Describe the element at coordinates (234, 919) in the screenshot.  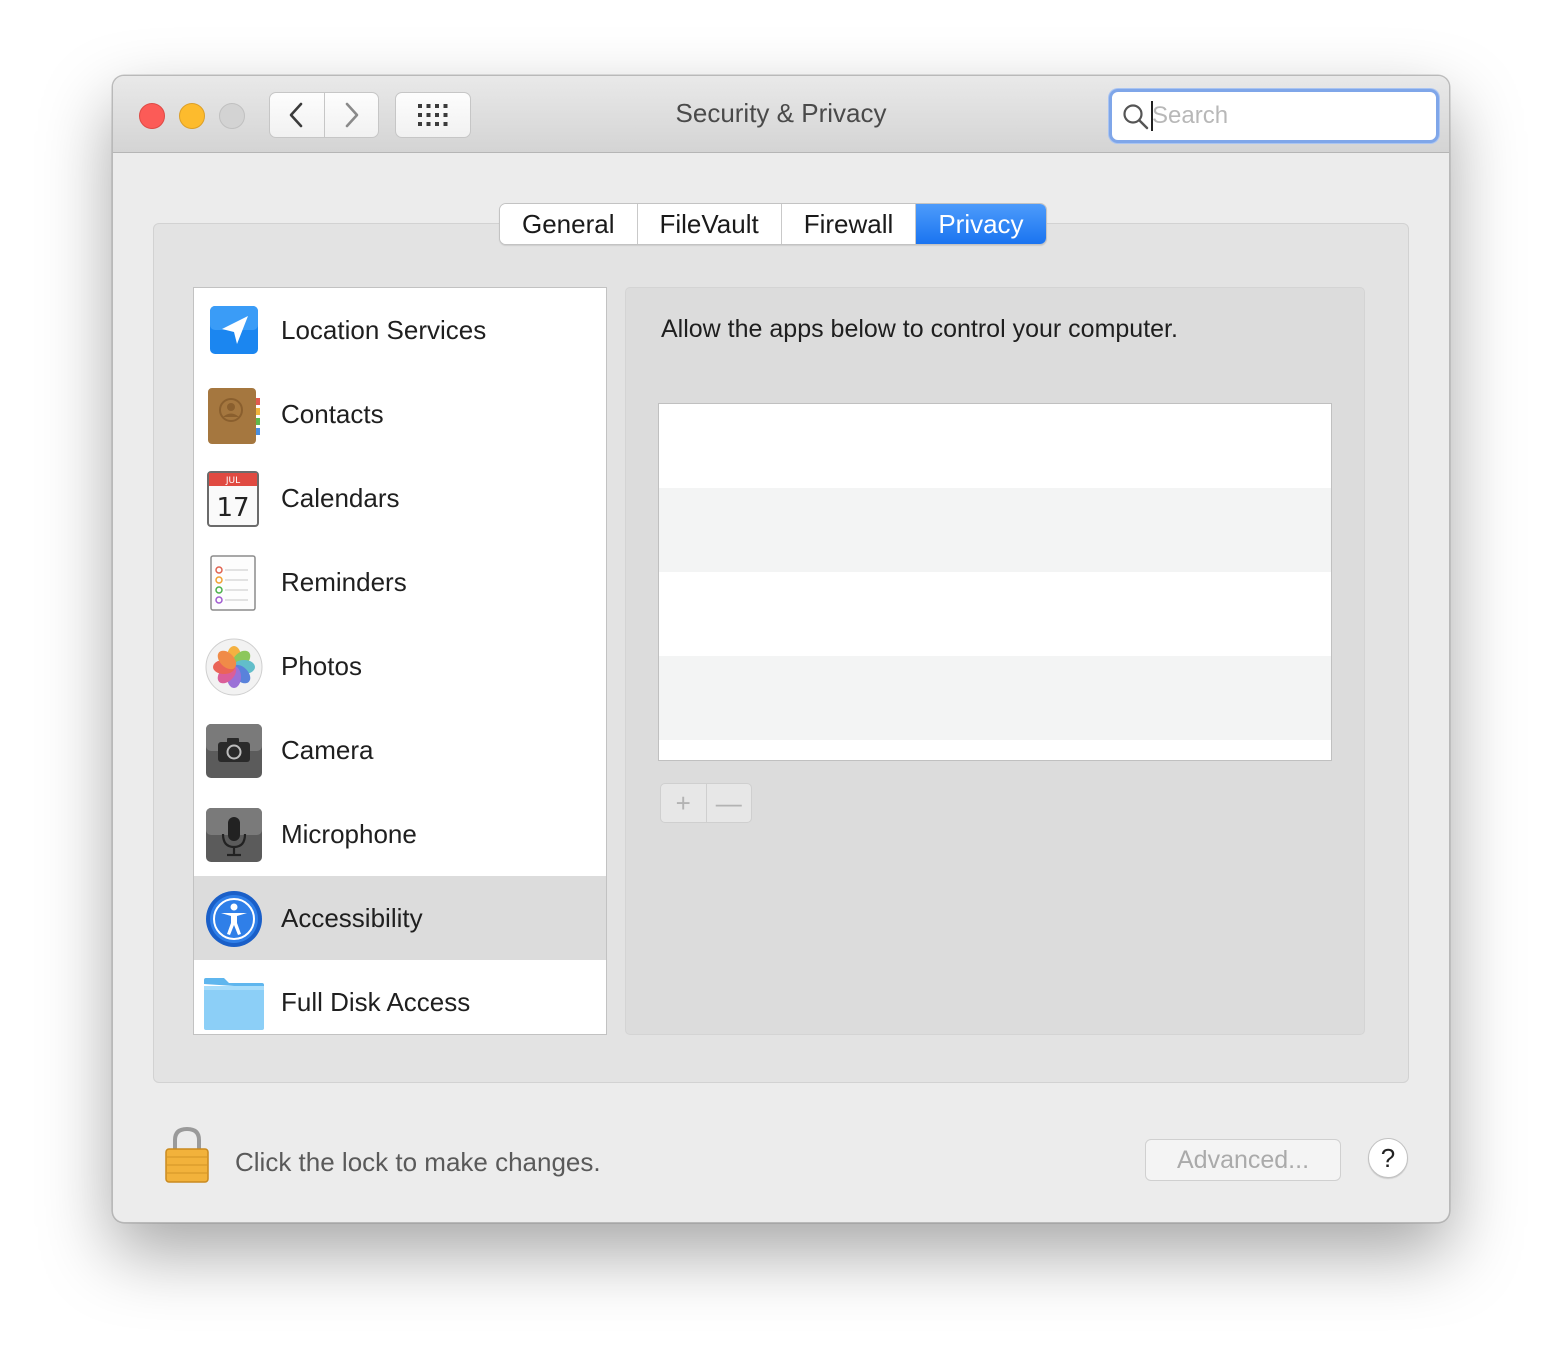
I see `accessibility-icon` at that location.